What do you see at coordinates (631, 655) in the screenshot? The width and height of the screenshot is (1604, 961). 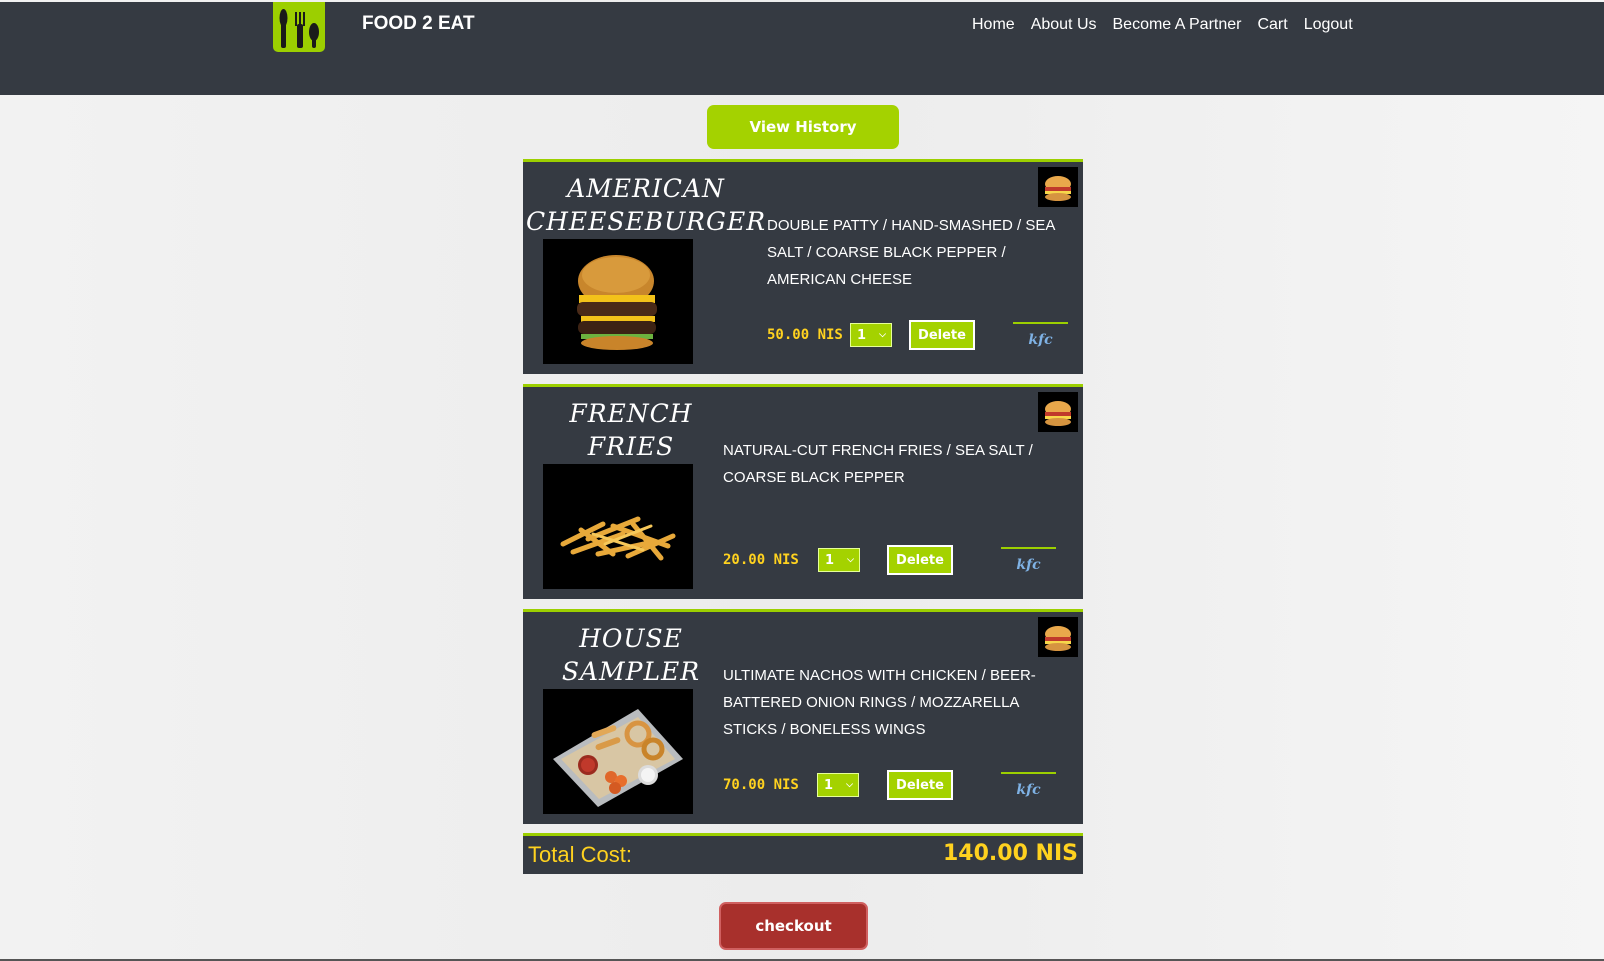 I see `item-title: HOUSE SAMPLER` at bounding box center [631, 655].